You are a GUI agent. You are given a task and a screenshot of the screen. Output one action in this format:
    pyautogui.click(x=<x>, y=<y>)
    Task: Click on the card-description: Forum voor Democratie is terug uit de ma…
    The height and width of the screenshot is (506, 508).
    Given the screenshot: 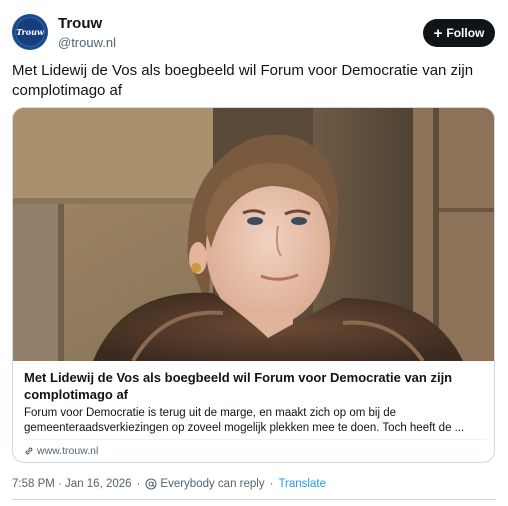 What is the action you would take?
    pyautogui.click(x=244, y=420)
    